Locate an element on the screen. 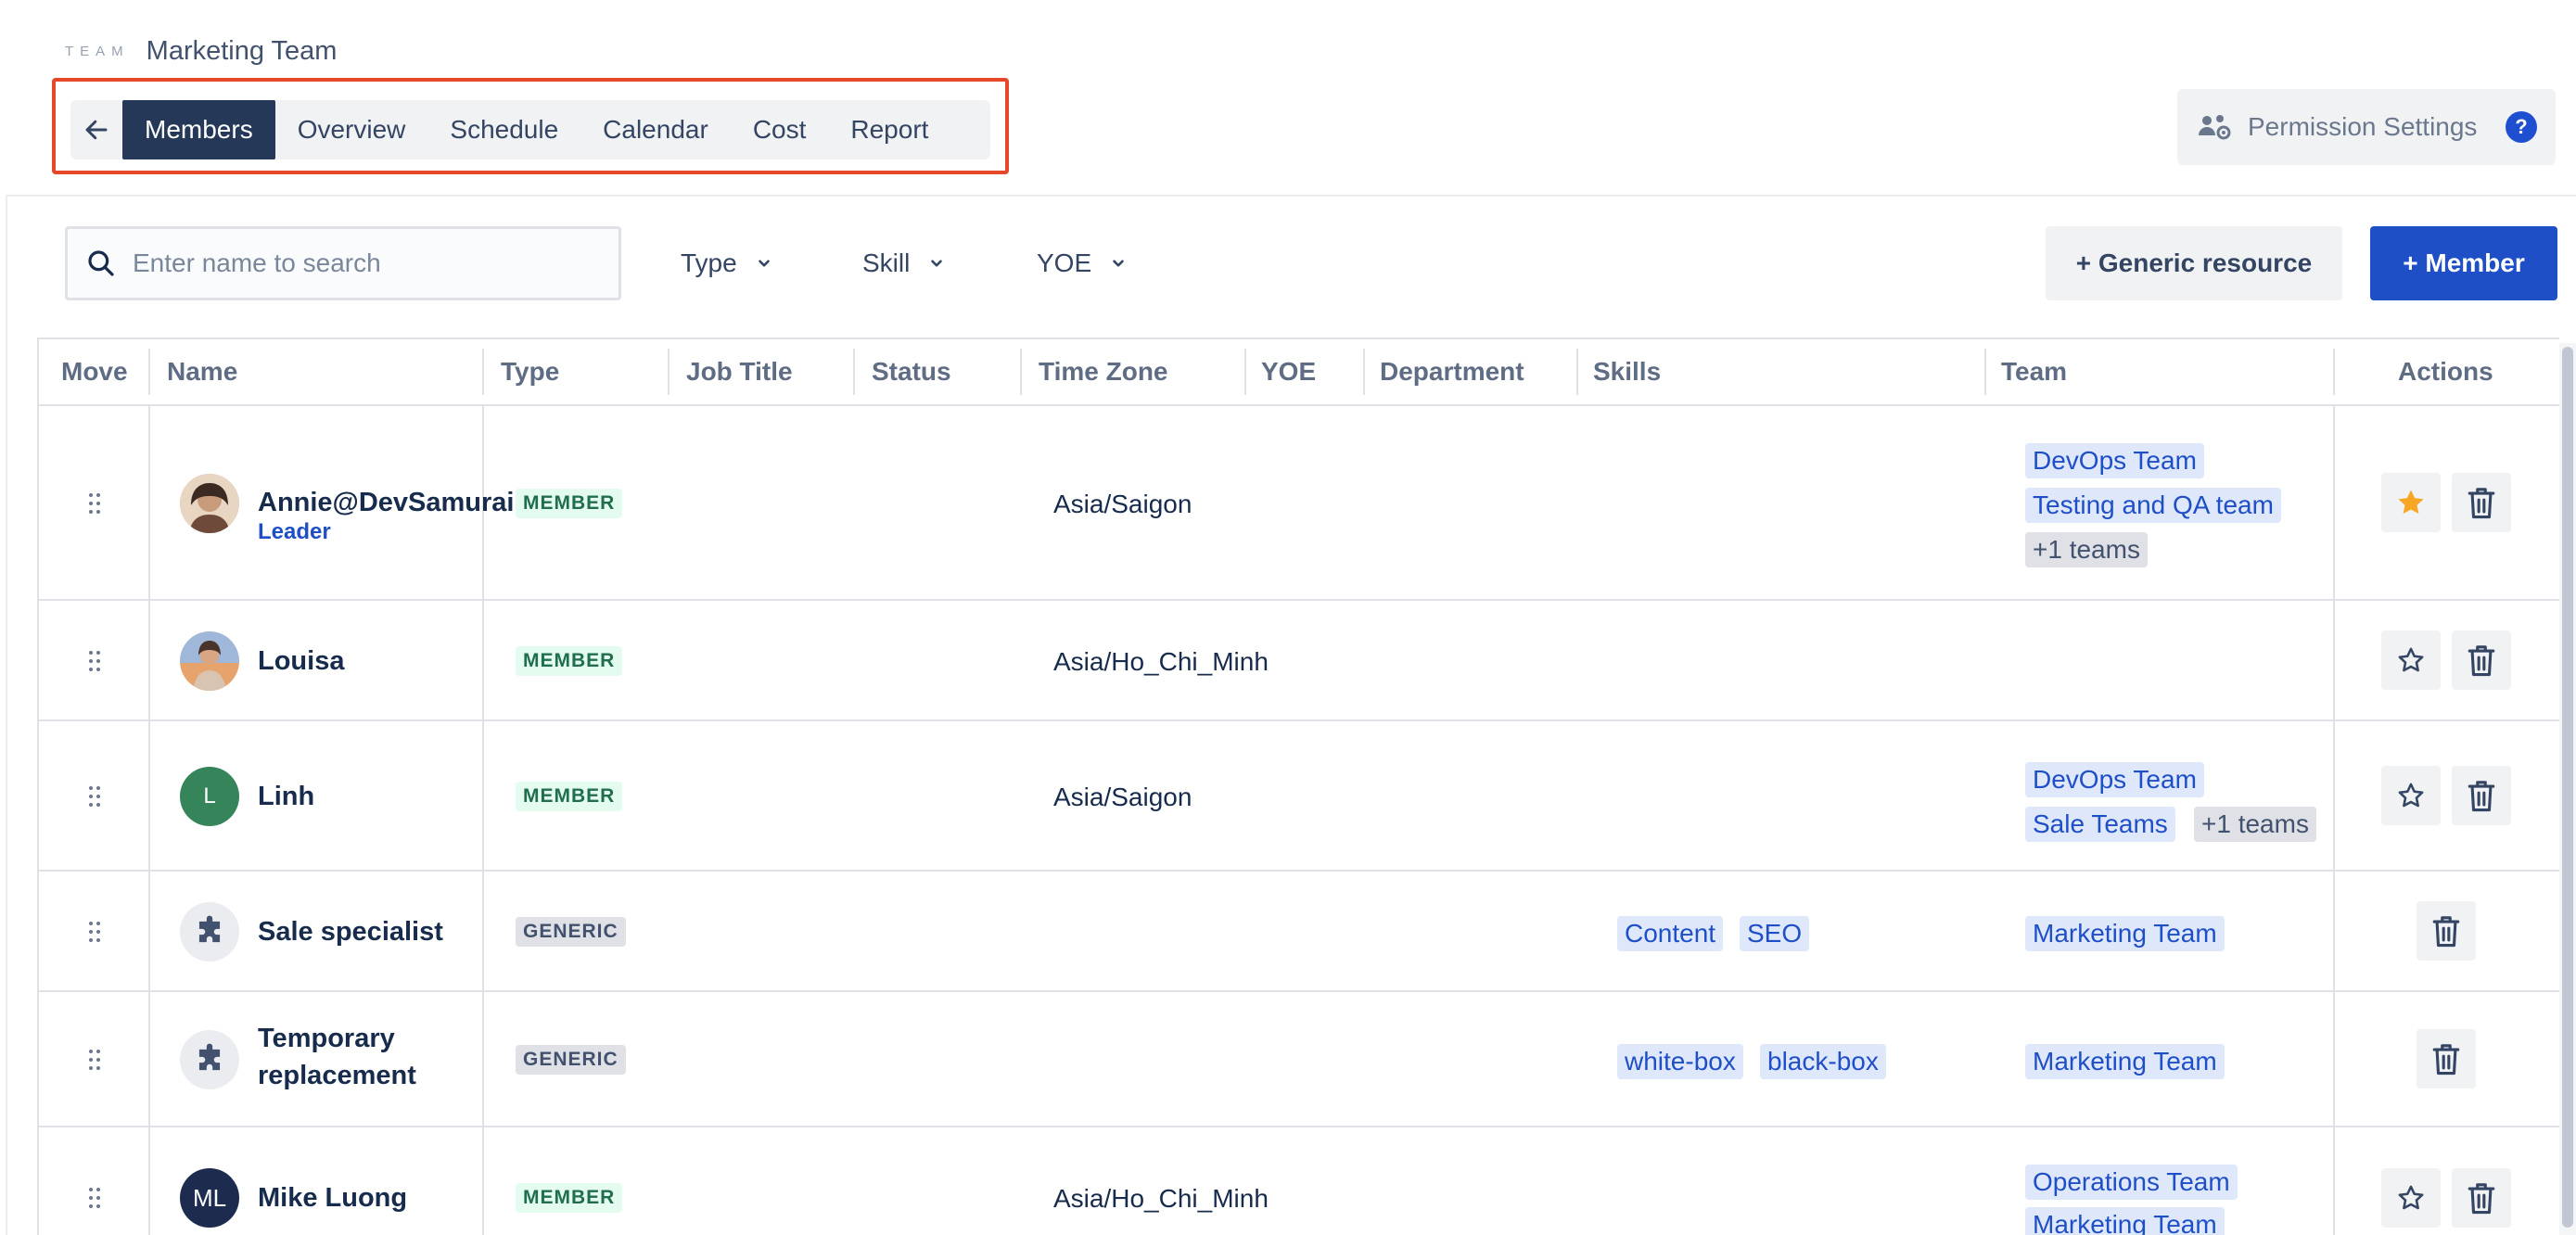 The image size is (2576, 1235). yoe-filter-label: YOE is located at coordinates (1064, 262).